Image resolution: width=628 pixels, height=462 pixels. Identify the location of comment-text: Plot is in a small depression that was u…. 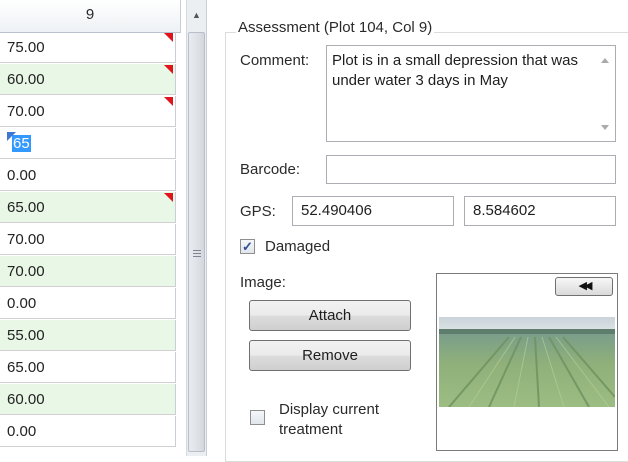
(455, 70).